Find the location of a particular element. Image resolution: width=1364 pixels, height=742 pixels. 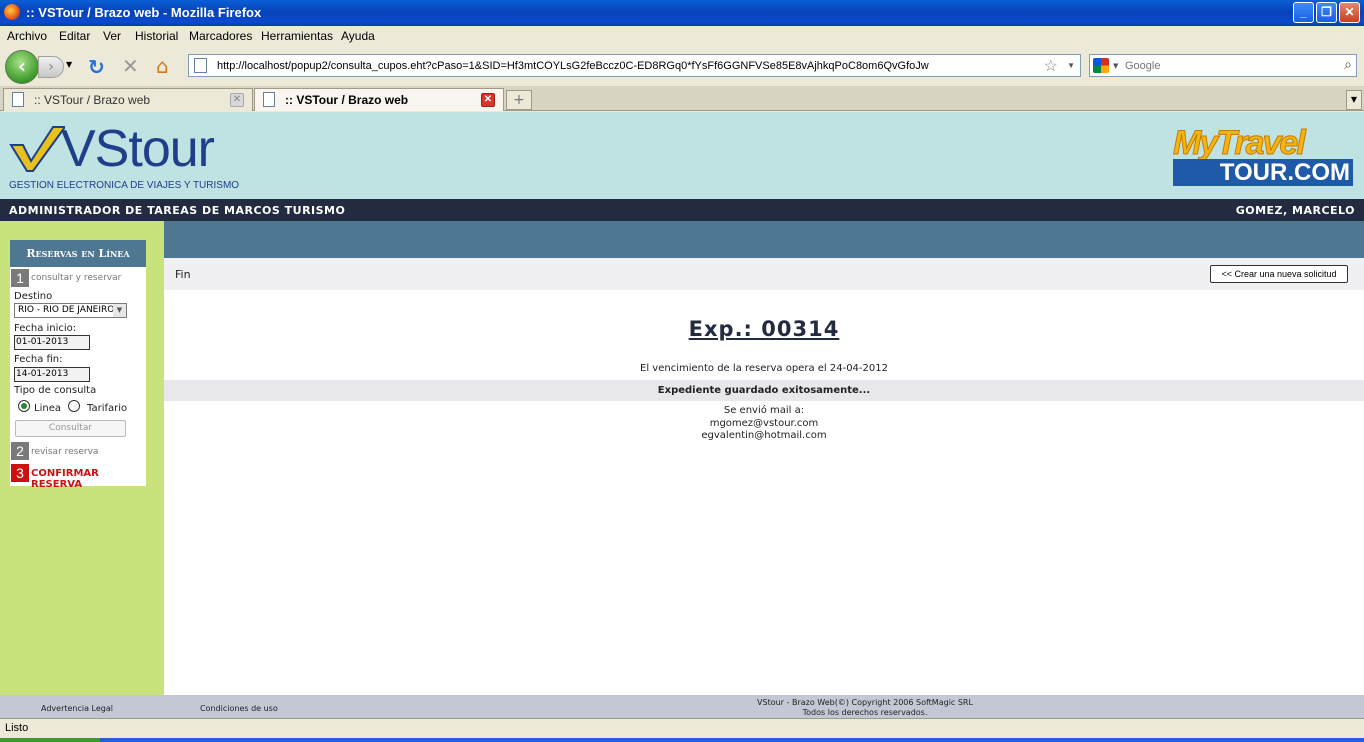

mail-intro: Se envió mail a: is located at coordinates (764, 410).